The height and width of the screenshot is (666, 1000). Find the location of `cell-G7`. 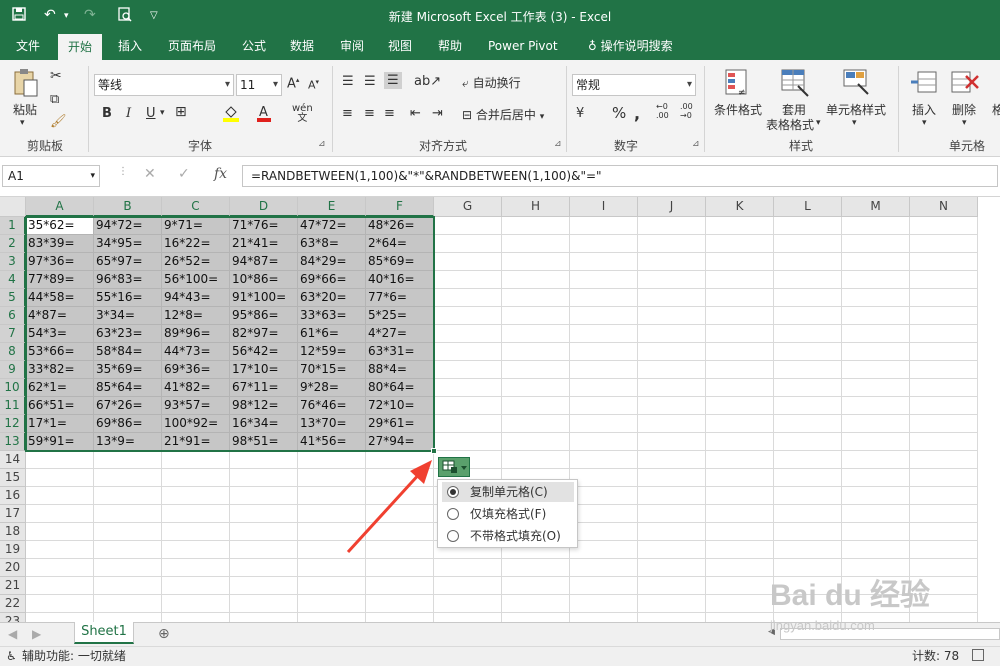

cell-G7 is located at coordinates (468, 334).